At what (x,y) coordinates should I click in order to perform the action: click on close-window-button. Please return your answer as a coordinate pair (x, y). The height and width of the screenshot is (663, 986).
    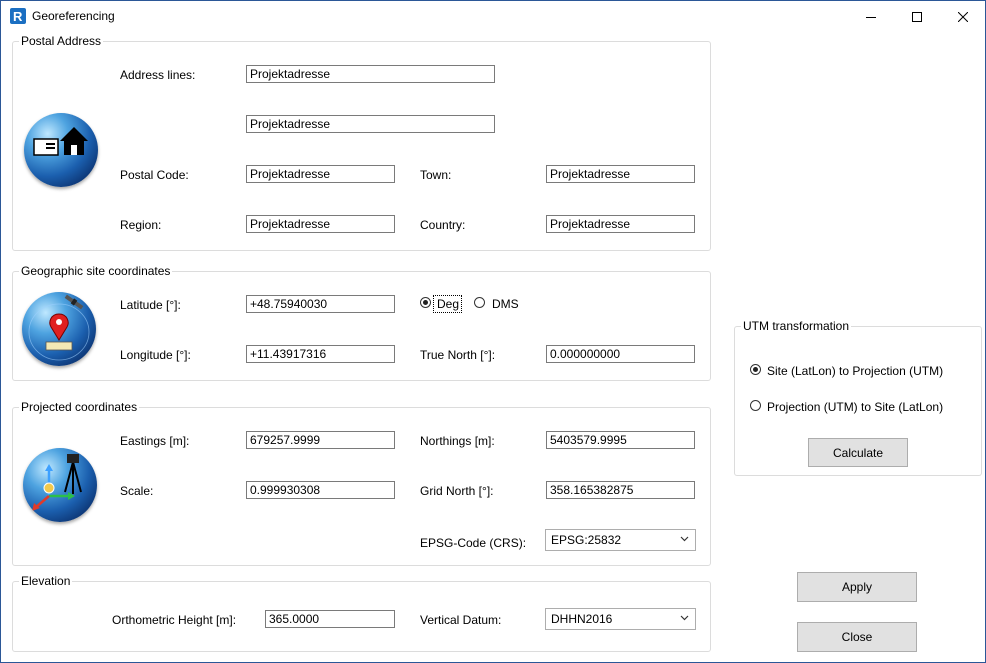
    Looking at the image, I should click on (963, 16).